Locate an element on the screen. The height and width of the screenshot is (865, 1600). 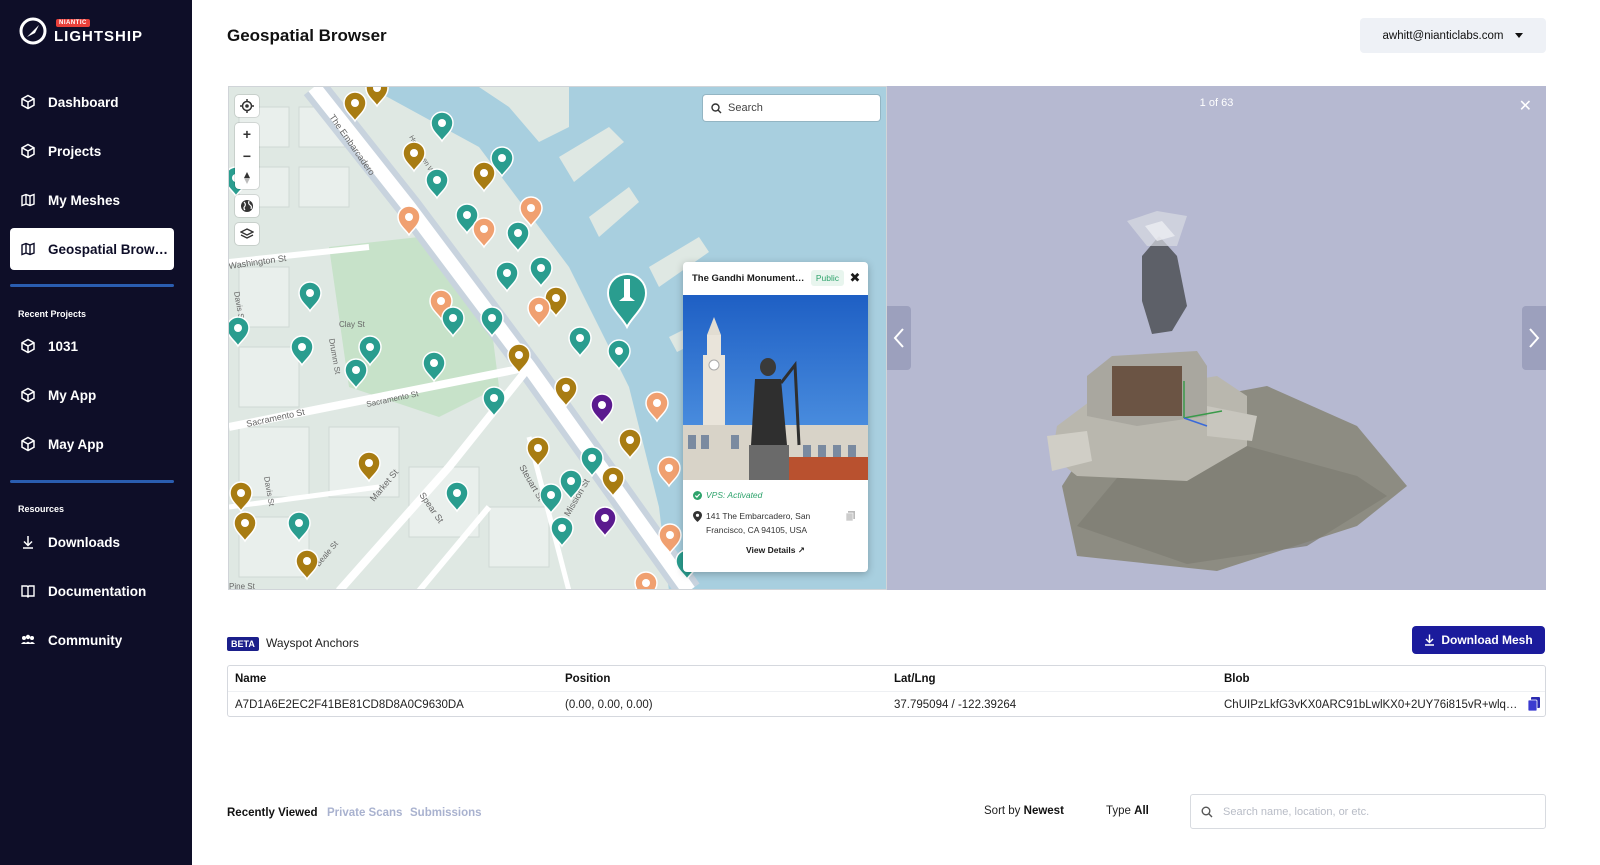
close-icon: ✖ is located at coordinates (855, 278).